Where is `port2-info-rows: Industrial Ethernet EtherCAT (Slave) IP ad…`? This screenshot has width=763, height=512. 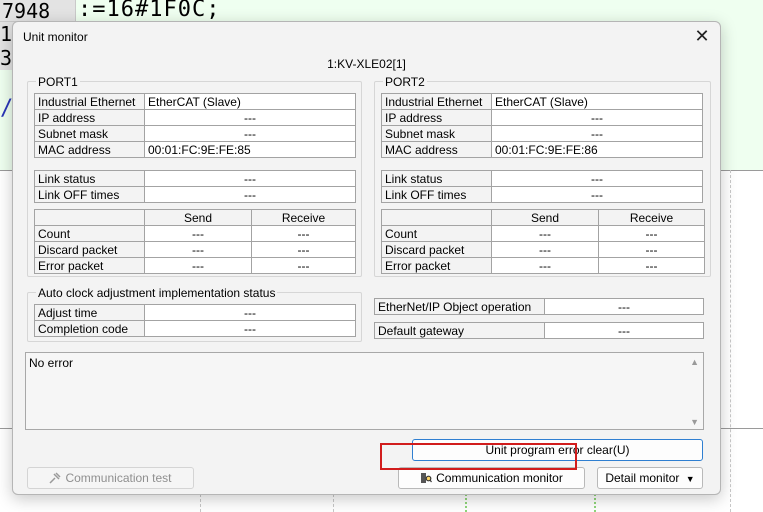
port2-info-rows: Industrial Ethernet EtherCAT (Slave) IP ad… is located at coordinates (542, 125).